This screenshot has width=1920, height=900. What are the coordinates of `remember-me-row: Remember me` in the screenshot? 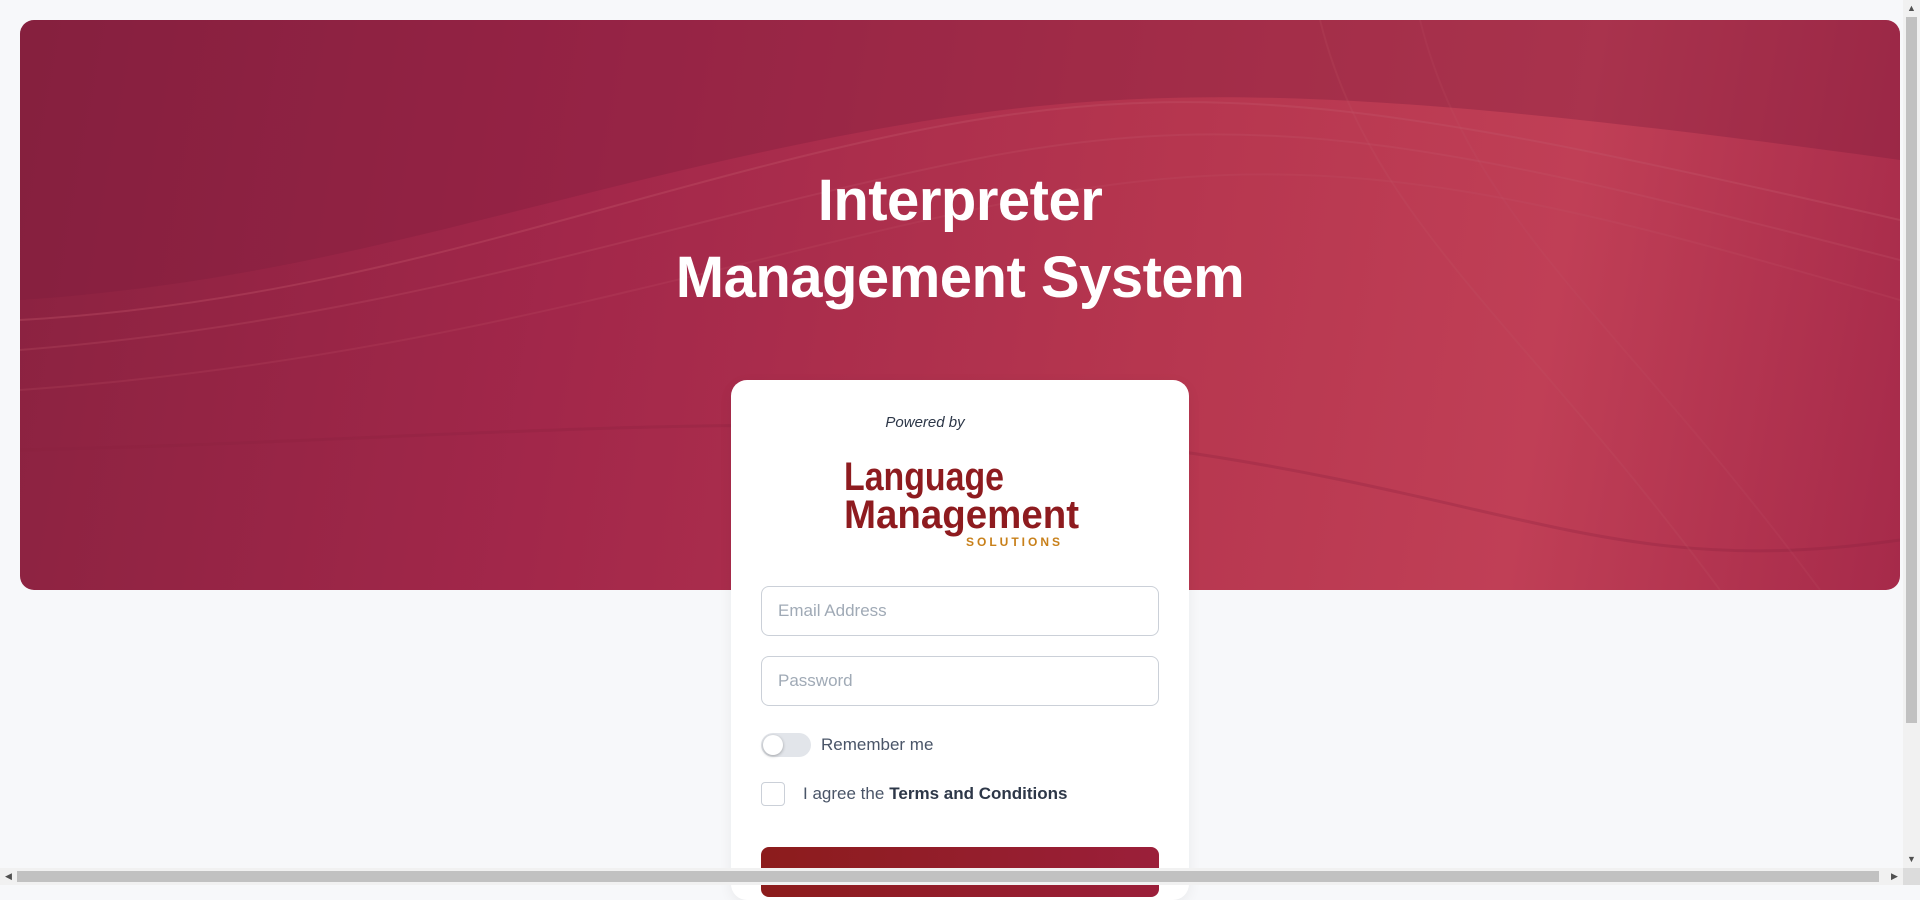 It's located at (847, 745).